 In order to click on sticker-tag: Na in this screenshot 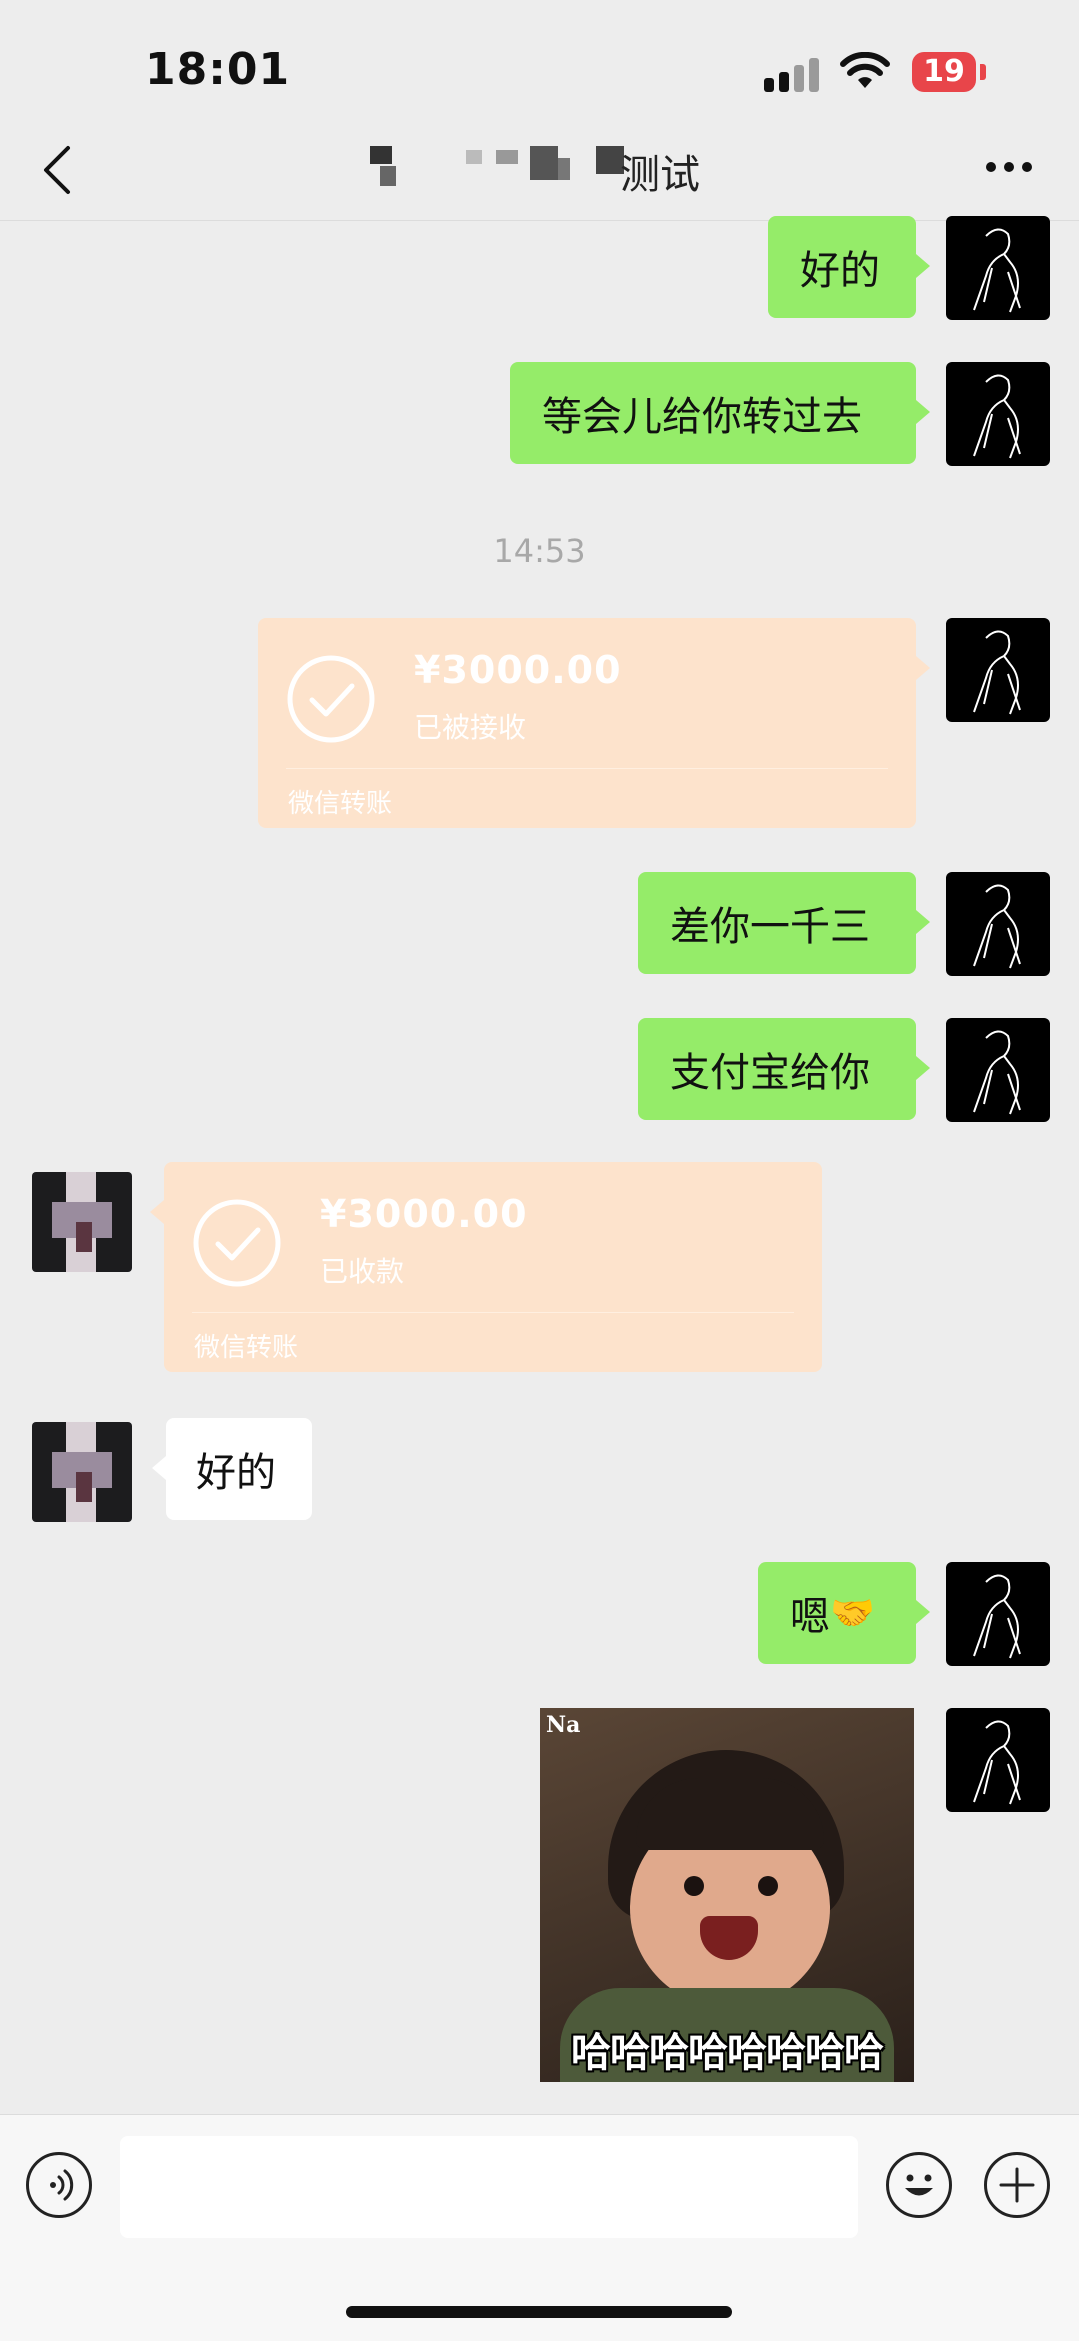, I will do `click(563, 1725)`.